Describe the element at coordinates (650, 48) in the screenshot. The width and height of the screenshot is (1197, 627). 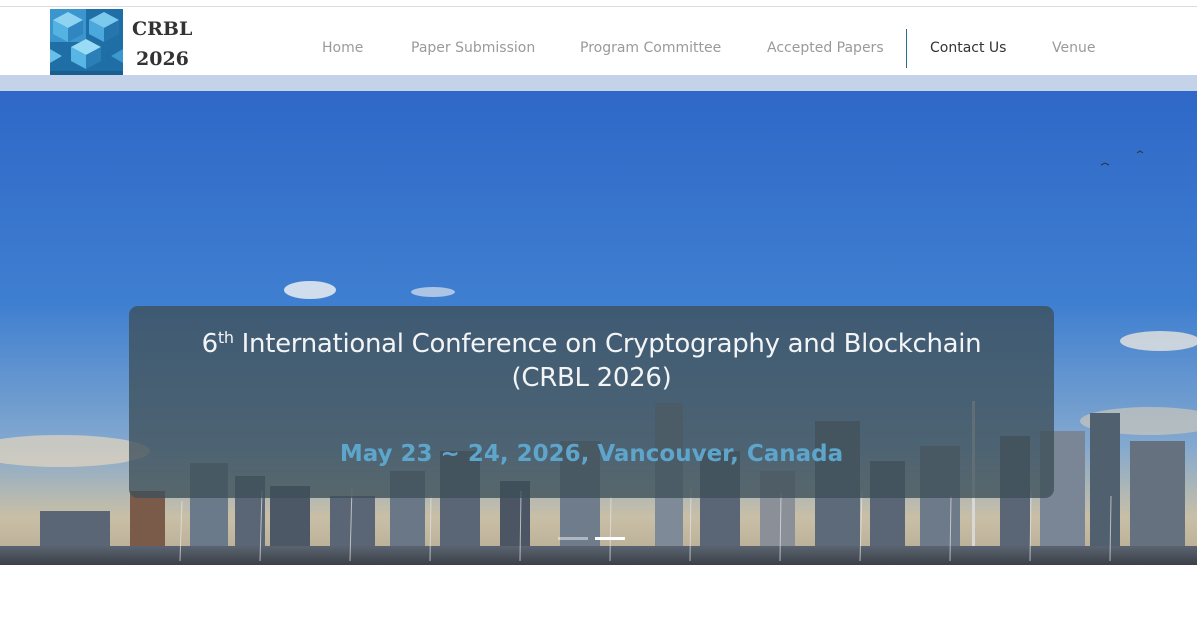
I see `nav-program-committee: Program Committee` at that location.